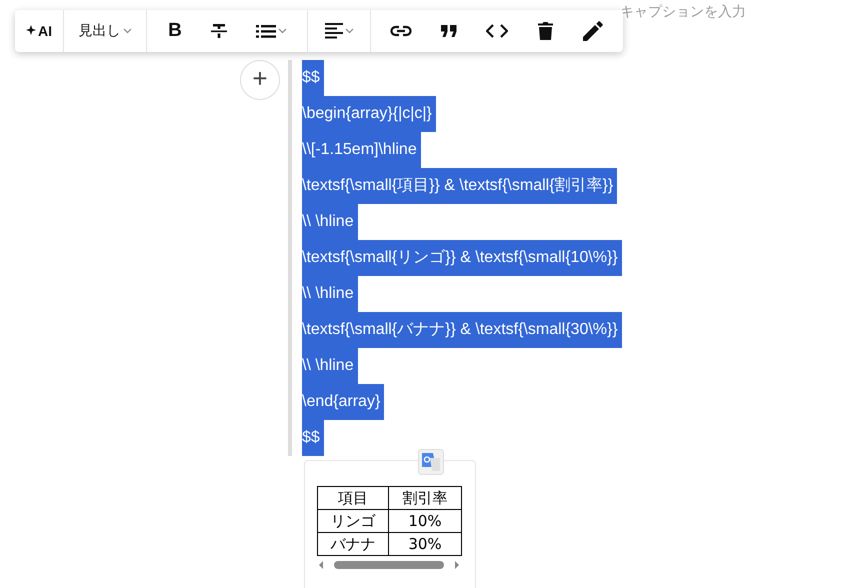 This screenshot has height=588, width=852. What do you see at coordinates (497, 31) in the screenshot?
I see `code-icon` at bounding box center [497, 31].